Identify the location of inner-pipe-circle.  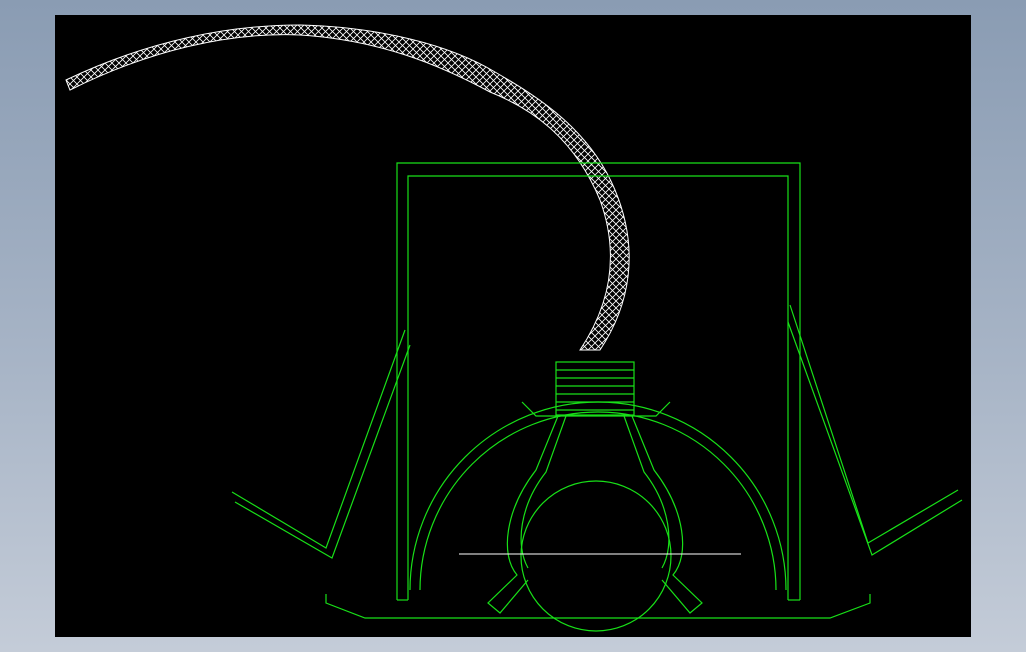
(596, 556).